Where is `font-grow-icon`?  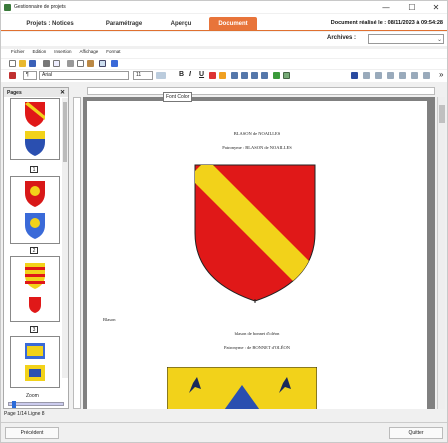 font-grow-icon is located at coordinates (161, 75).